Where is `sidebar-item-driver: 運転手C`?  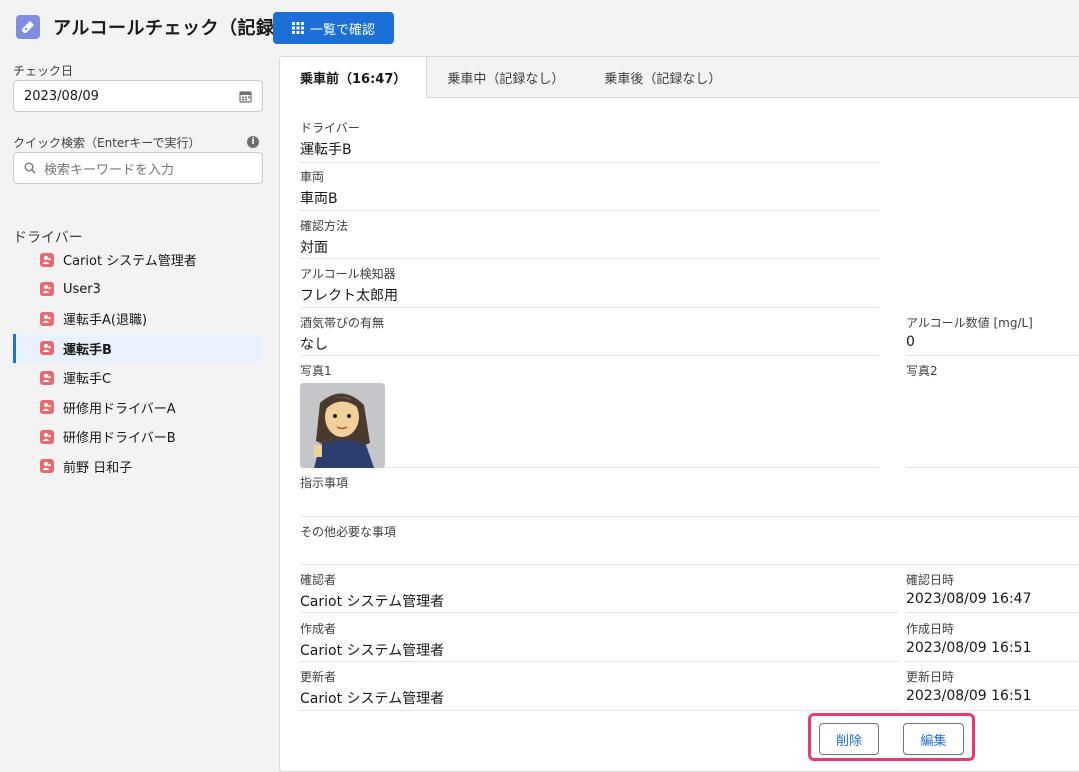 sidebar-item-driver: 運転手C is located at coordinates (138, 378).